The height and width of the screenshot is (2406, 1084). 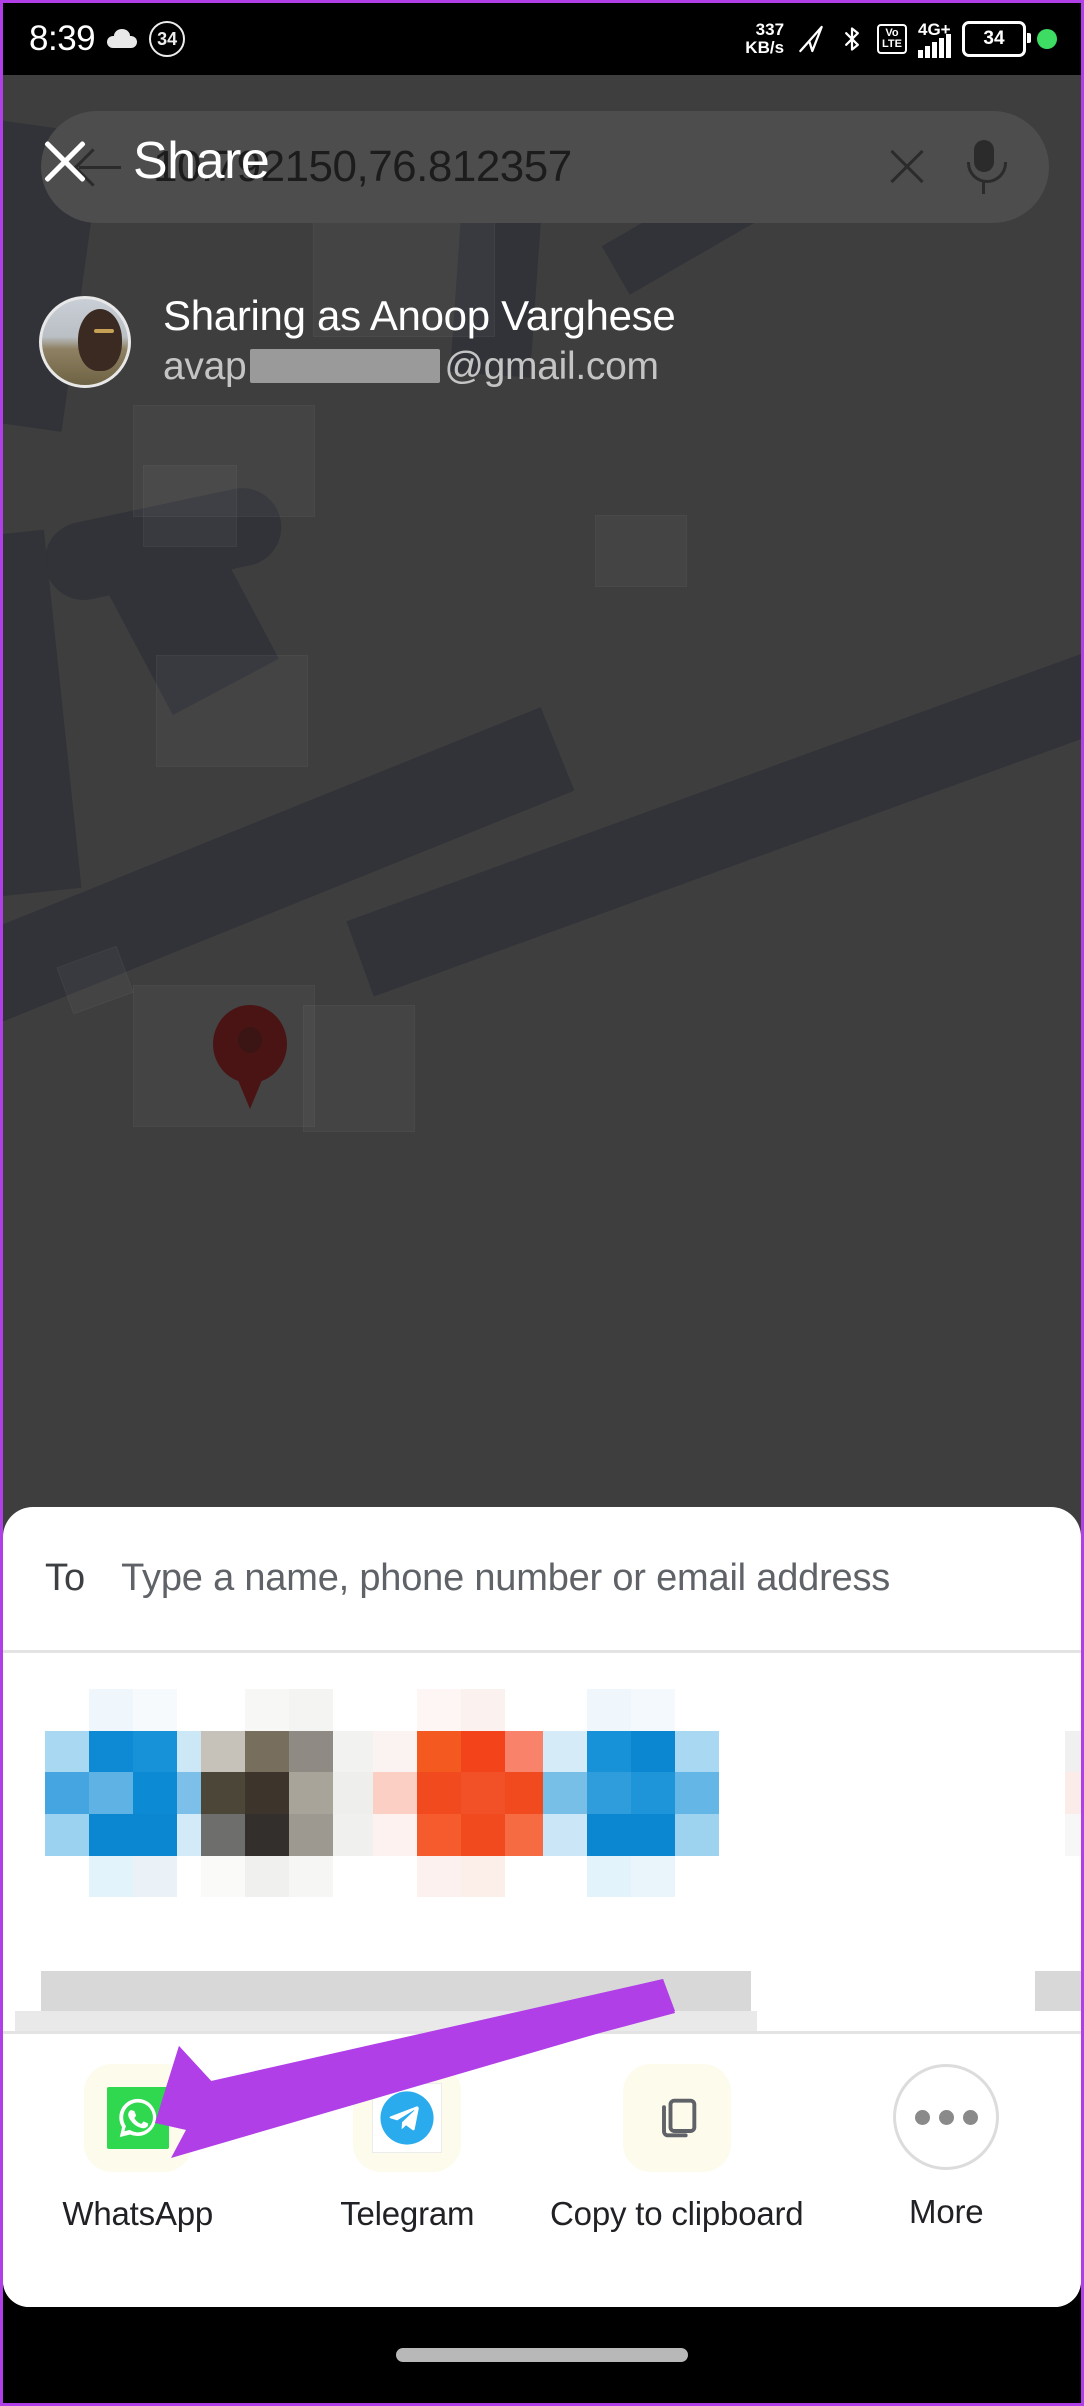 What do you see at coordinates (996, 39) in the screenshot?
I see `battery-icon: 34` at bounding box center [996, 39].